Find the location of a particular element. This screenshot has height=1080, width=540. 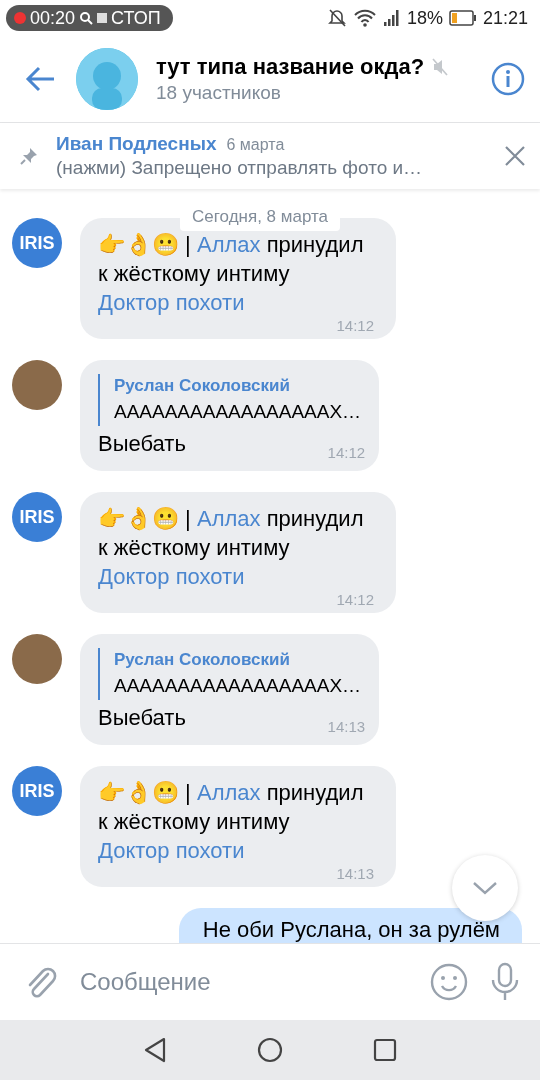

recording-time: 00:20 is located at coordinates (53, 18).